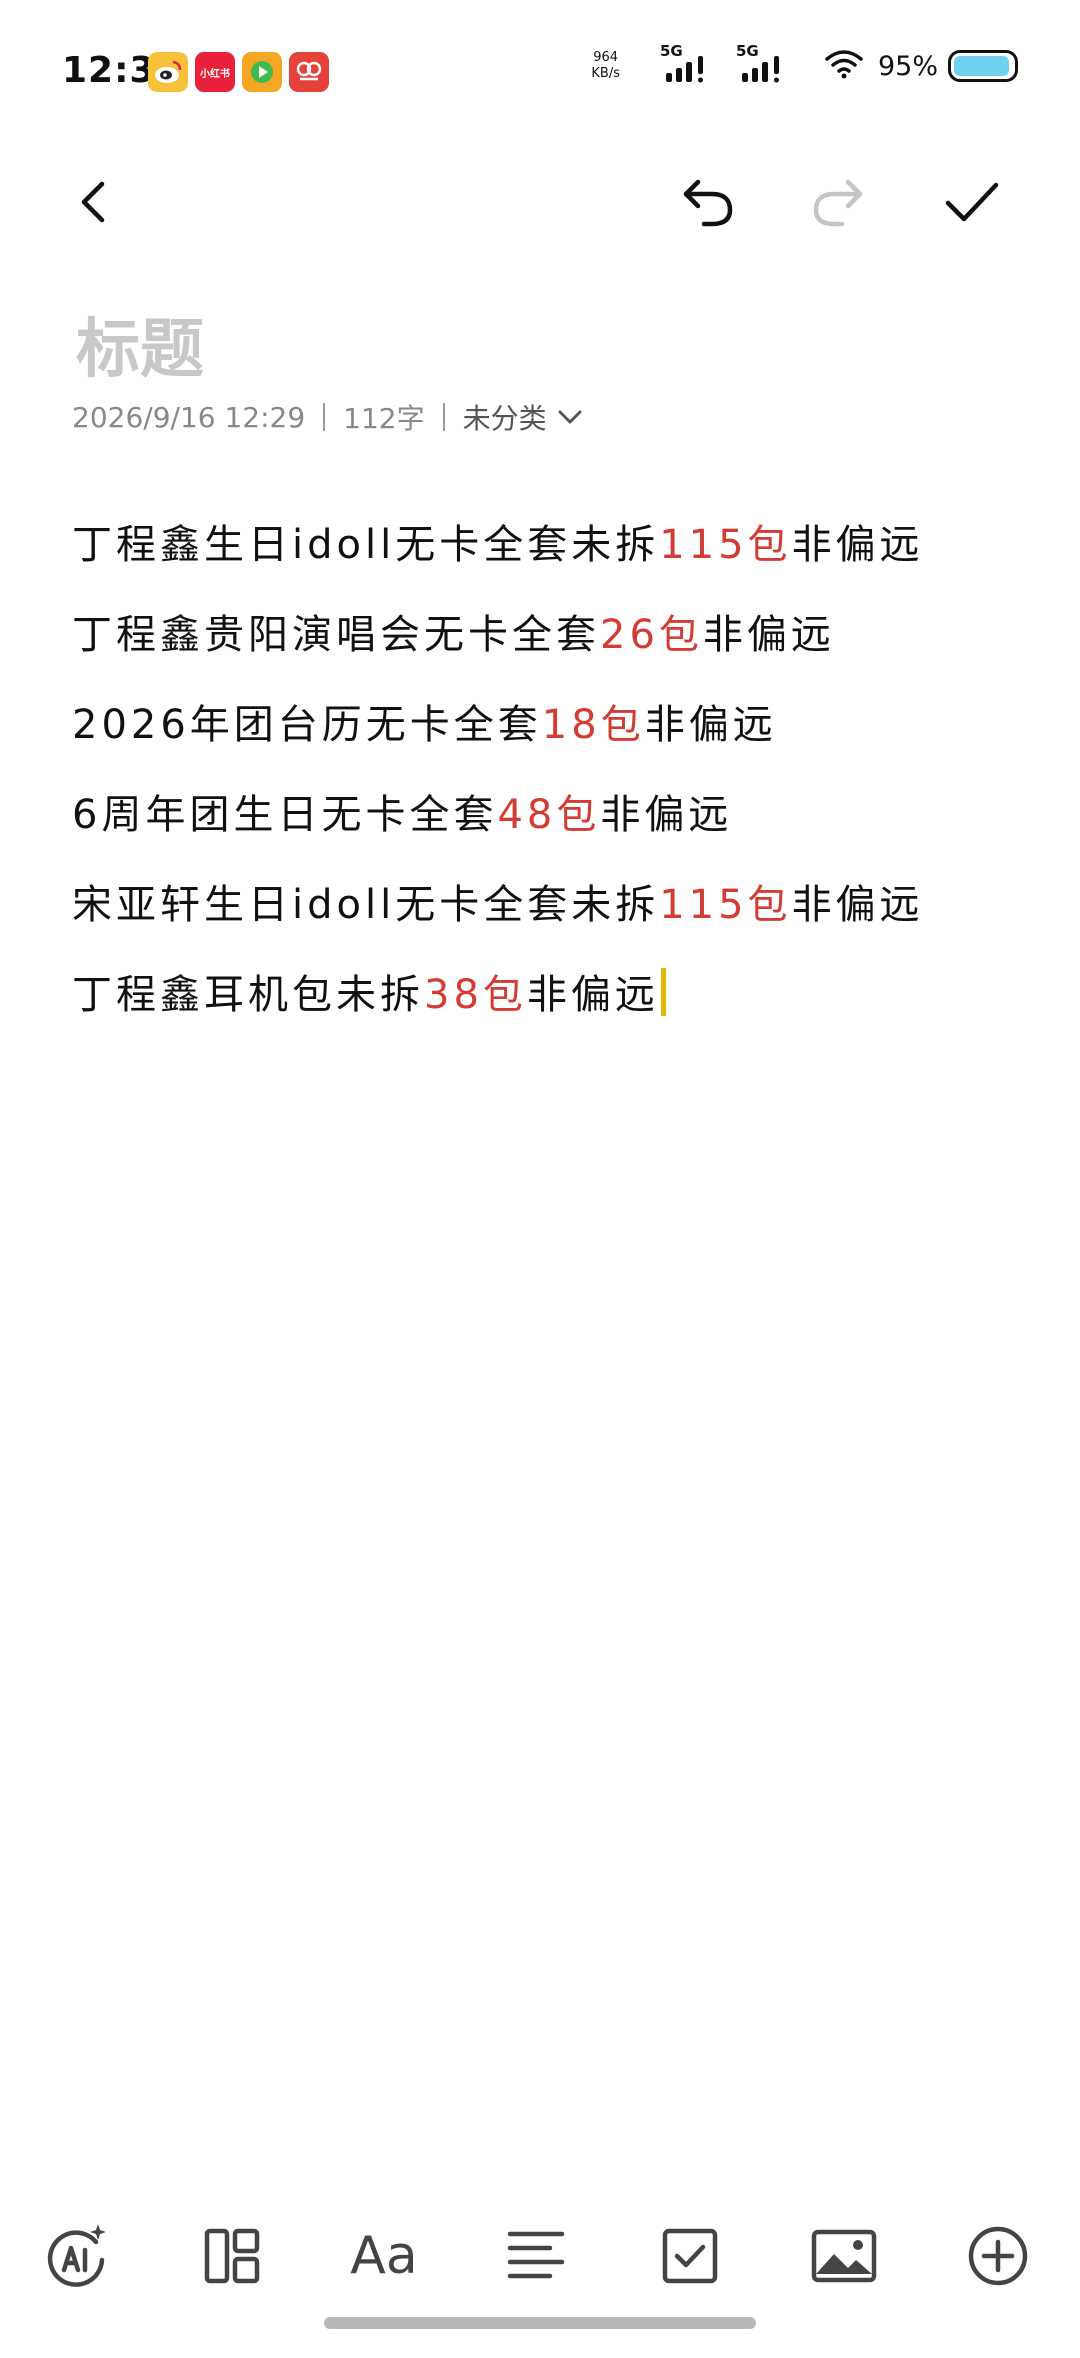 The width and height of the screenshot is (1080, 2358). Describe the element at coordinates (504, 418) in the screenshot. I see `category-label: 未分类` at that location.